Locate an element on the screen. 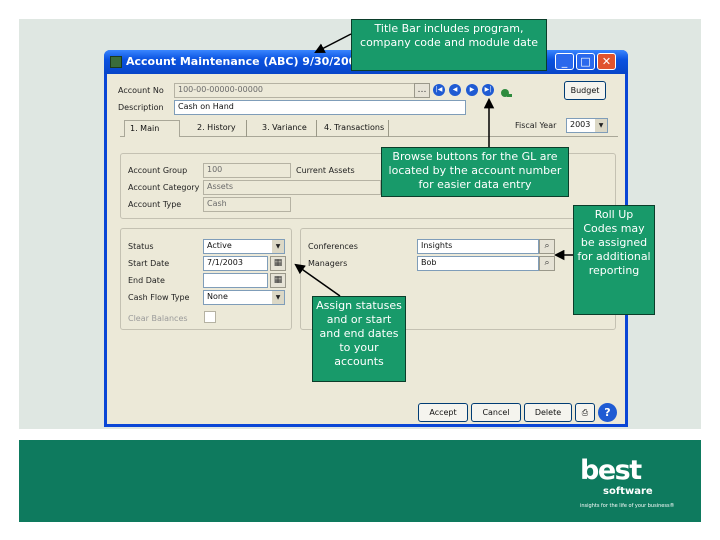  first-record-icon: |◀ is located at coordinates (439, 90).